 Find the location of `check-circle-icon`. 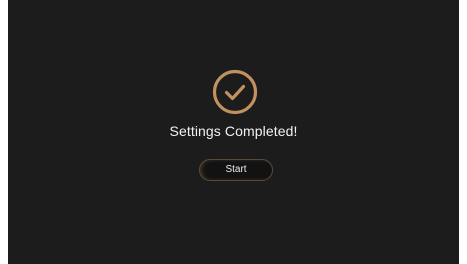

check-circle-icon is located at coordinates (235, 92).